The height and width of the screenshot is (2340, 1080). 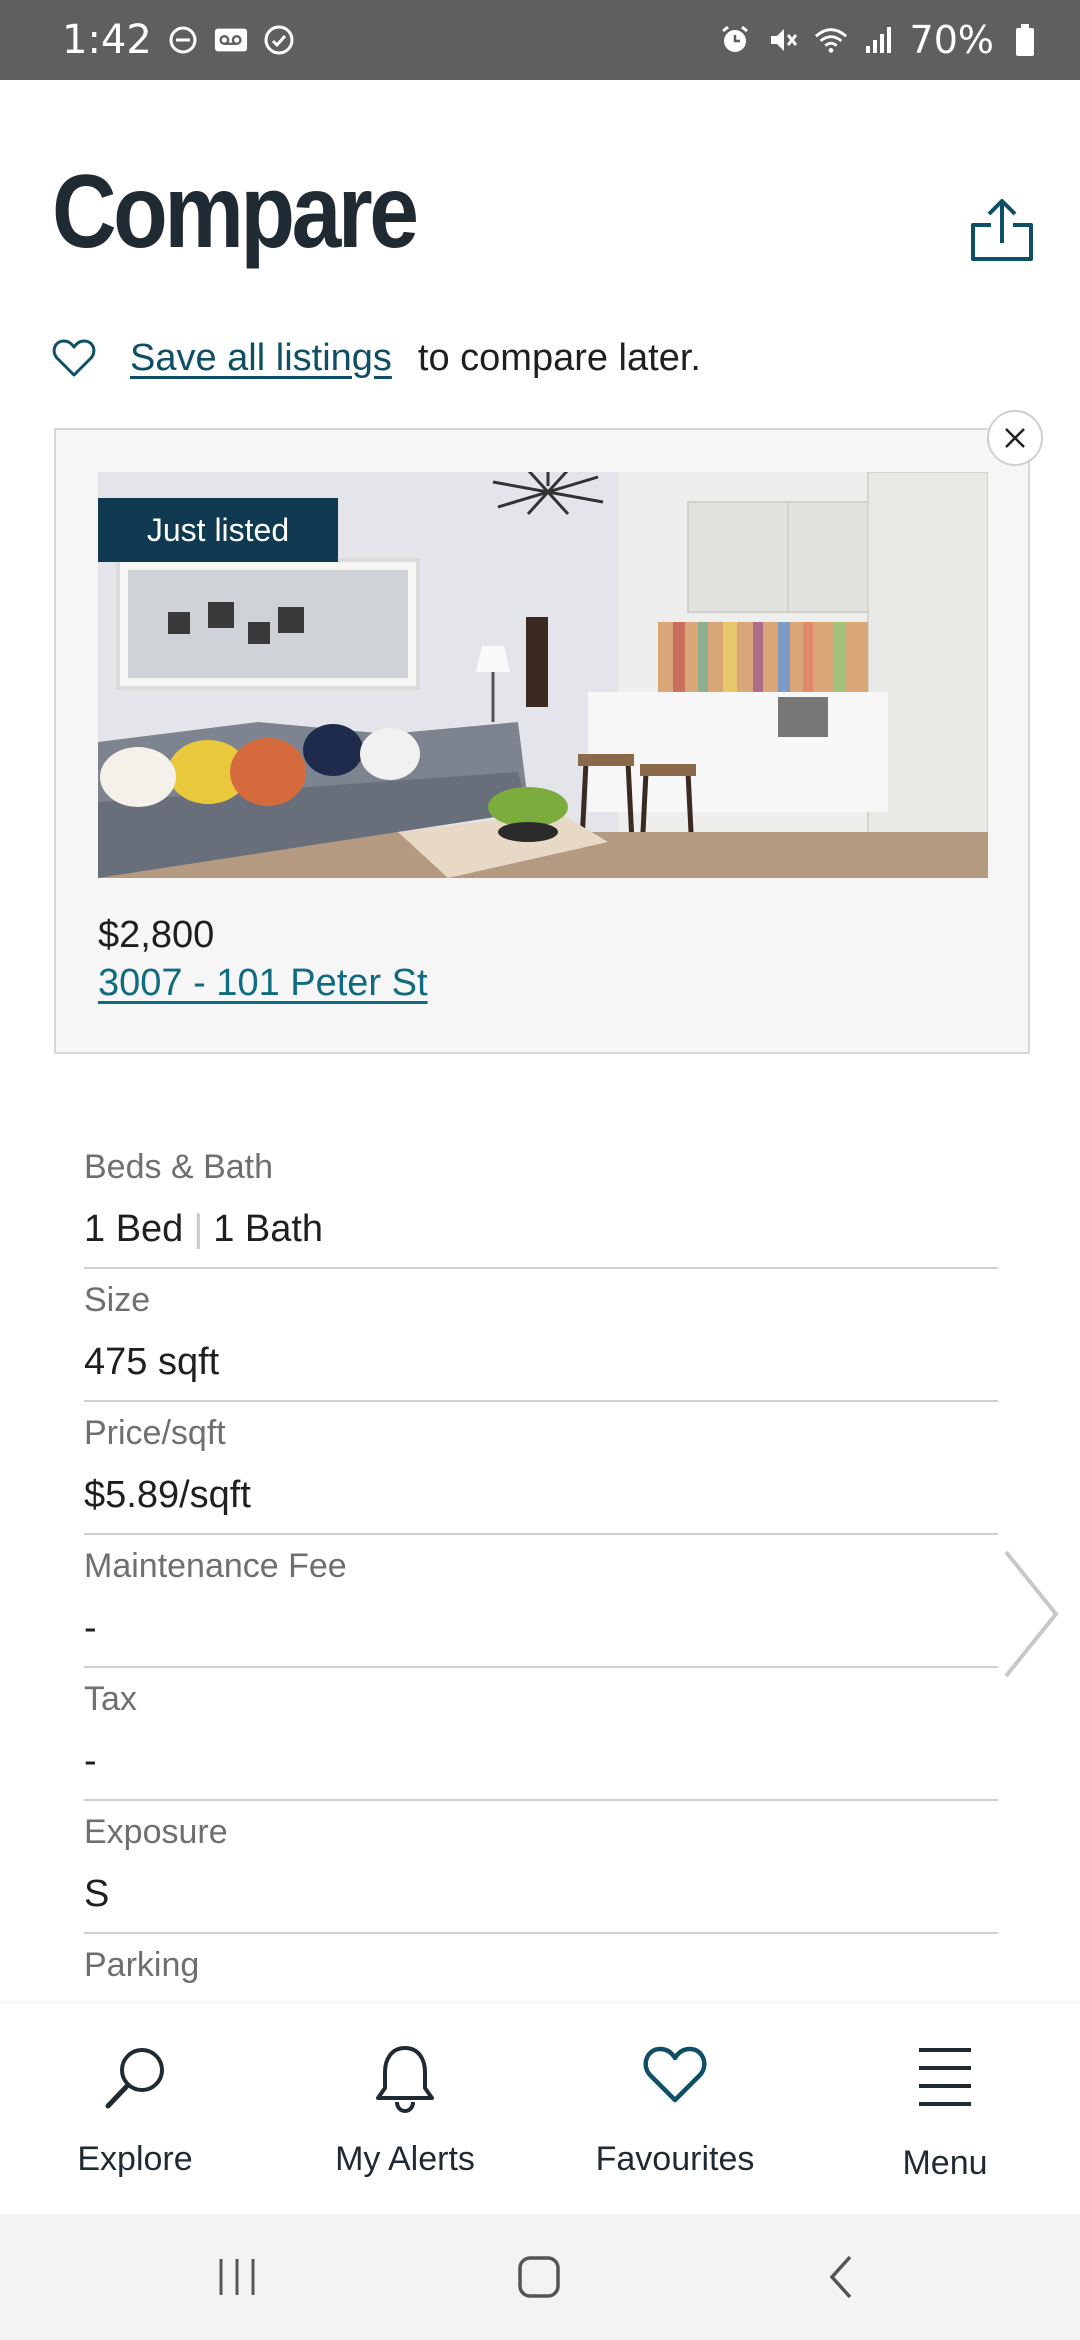 I want to click on detail-label: Maintenance Fee, so click(x=215, y=1566).